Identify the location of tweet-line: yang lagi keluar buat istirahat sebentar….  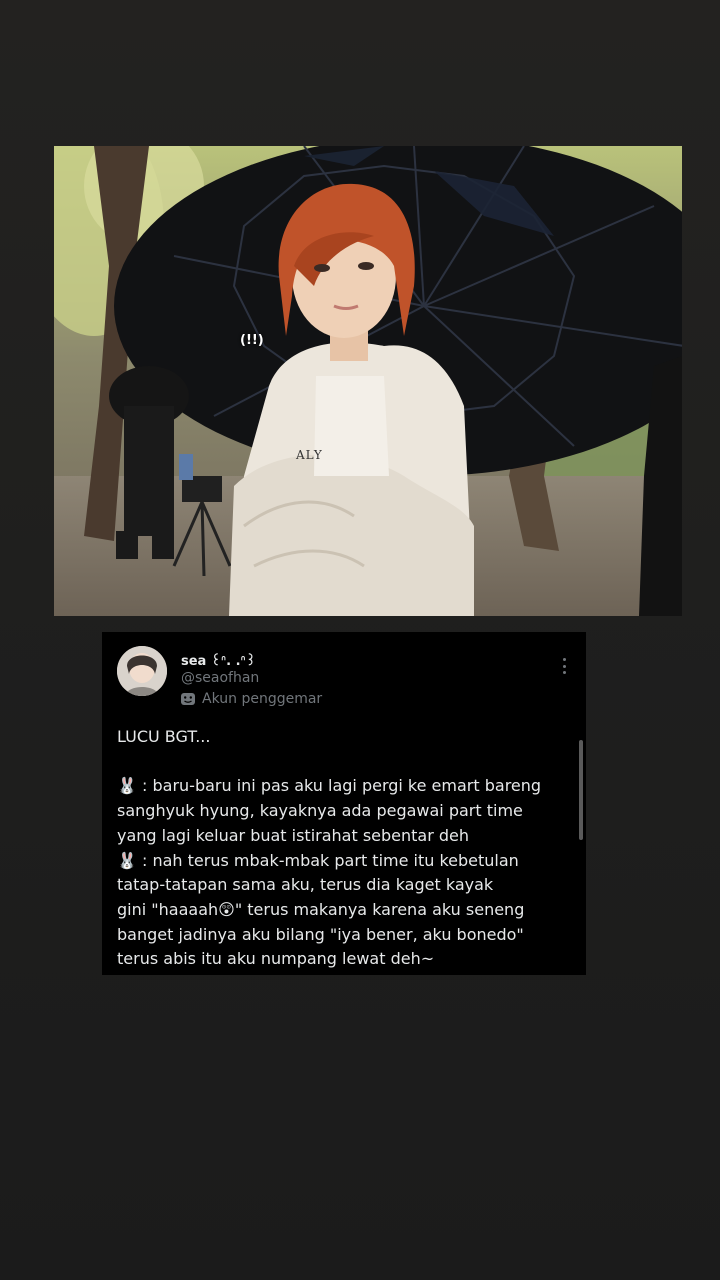
(293, 835).